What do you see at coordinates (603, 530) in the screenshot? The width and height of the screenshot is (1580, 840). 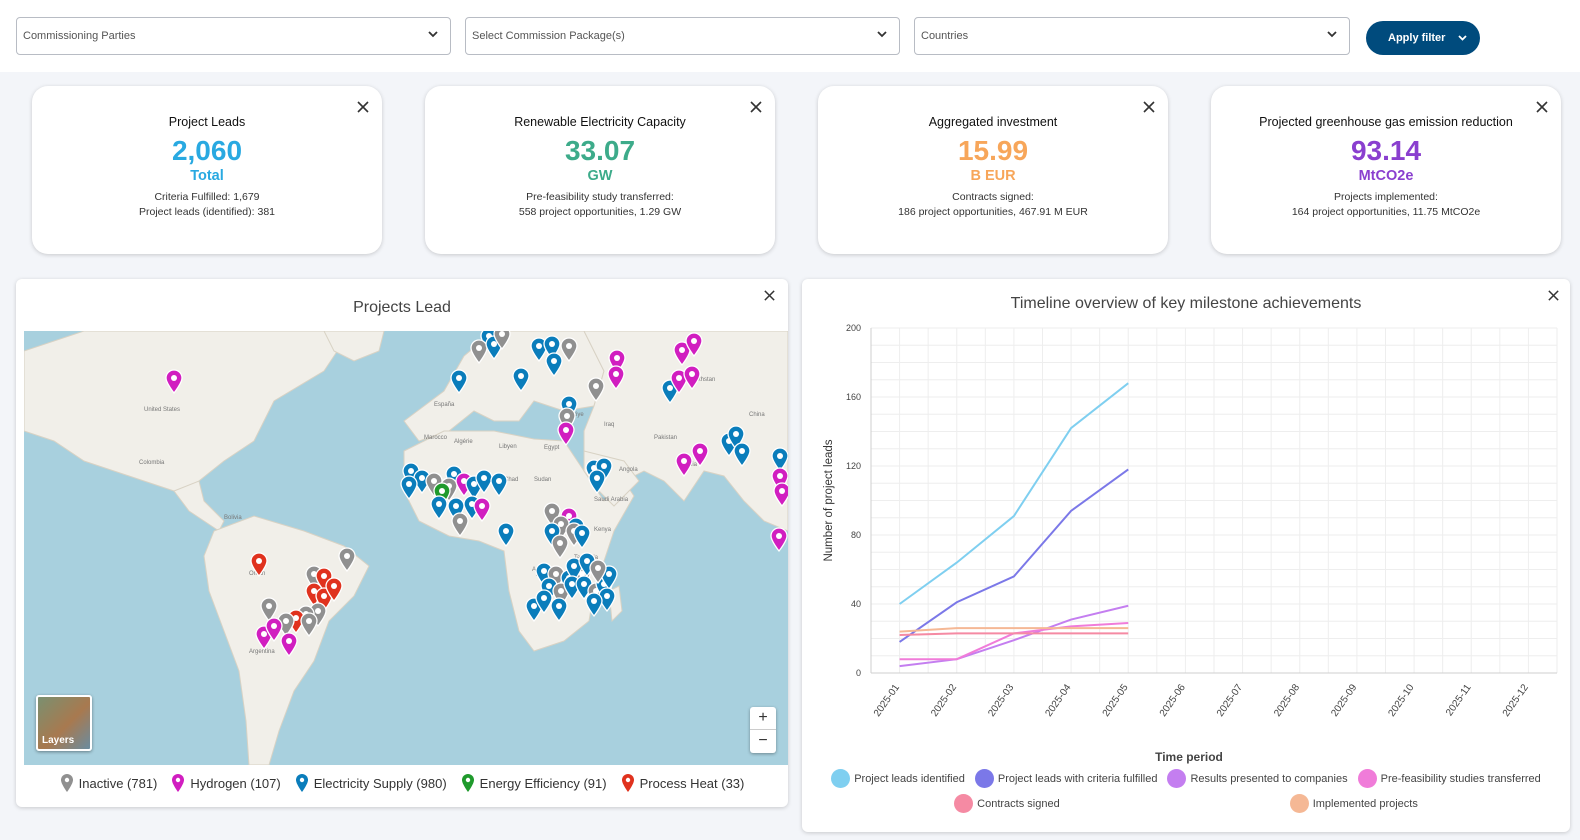 I see `svg-text: Kenya` at bounding box center [603, 530].